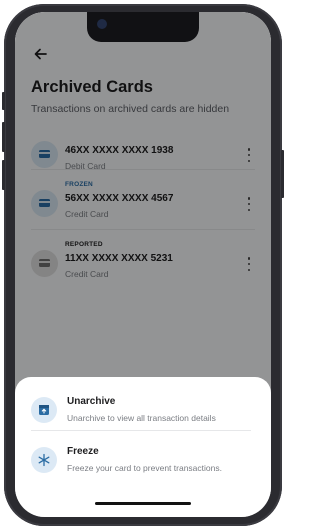 Image resolution: width=320 pixels, height=528 pixels. I want to click on phone-power-button, so click(282, 174).